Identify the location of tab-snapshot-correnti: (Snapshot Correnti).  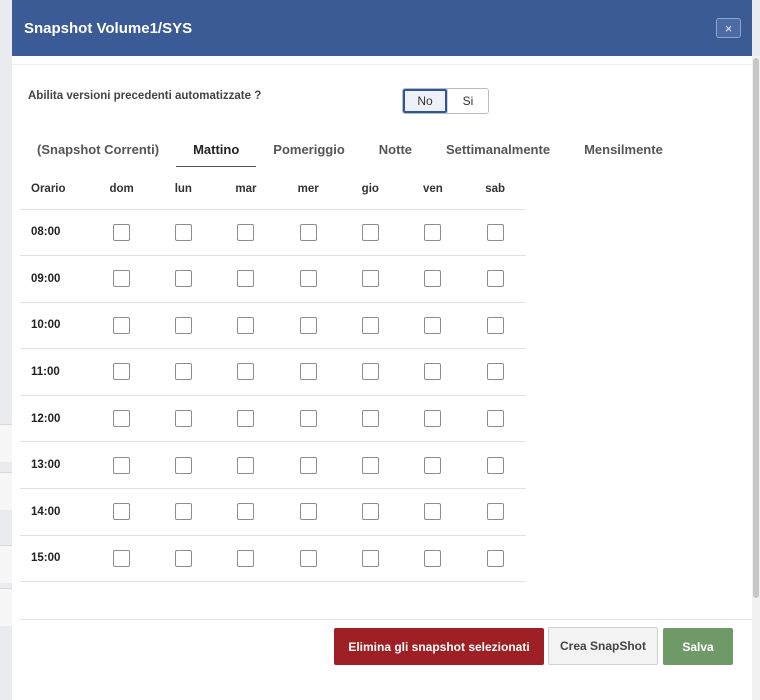
(98, 149).